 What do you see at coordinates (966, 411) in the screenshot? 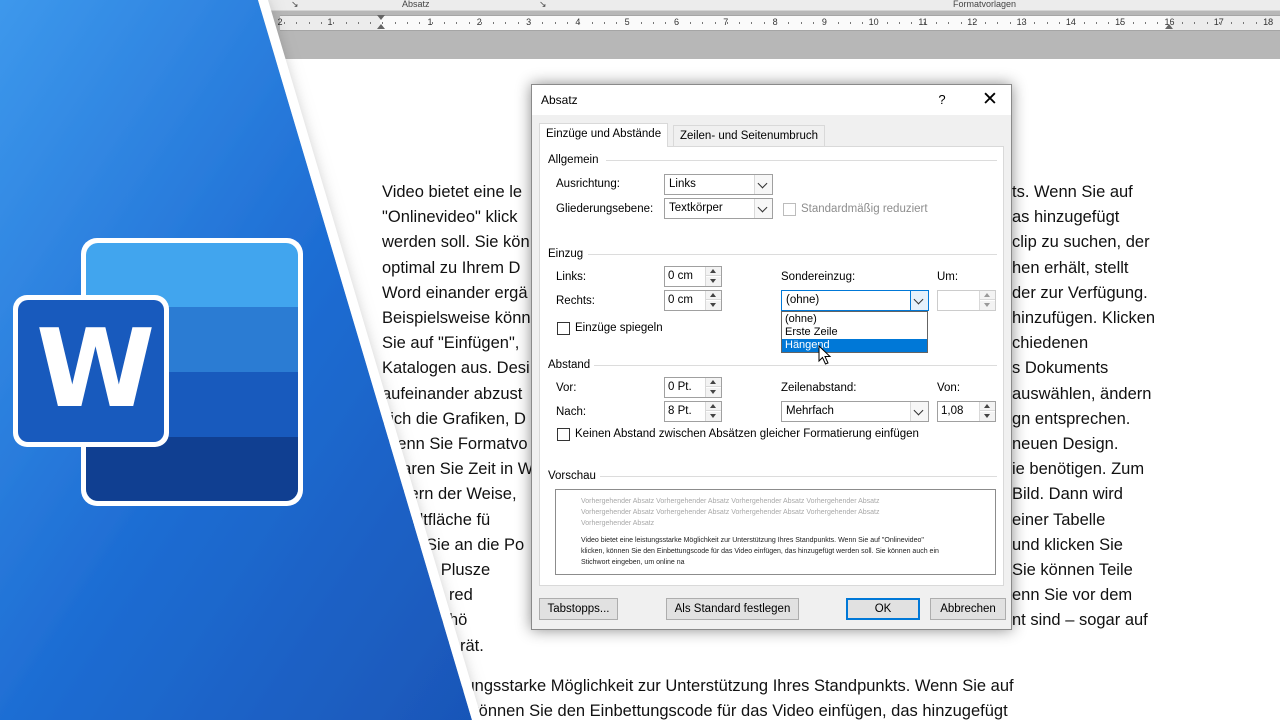
I see `line-spacing-at-spinner: 1,08` at bounding box center [966, 411].